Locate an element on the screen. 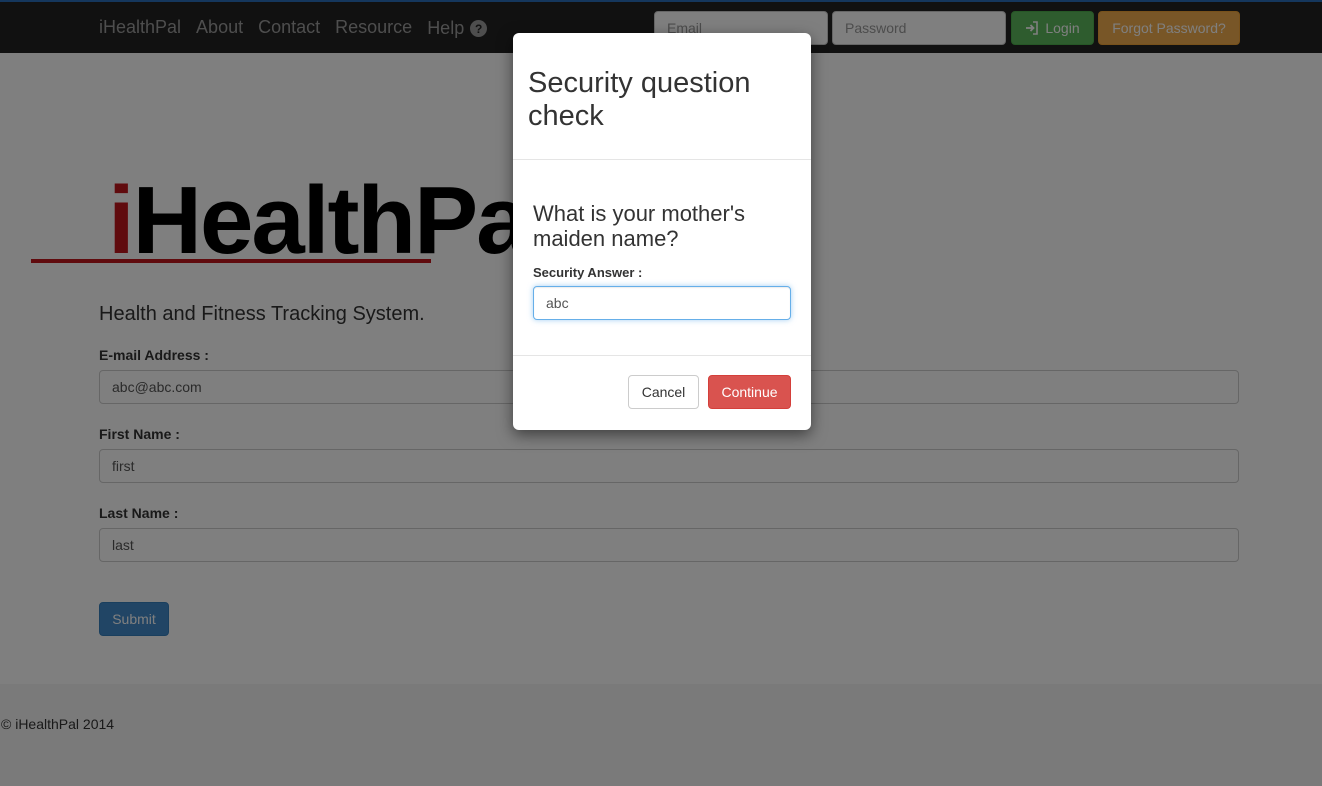 This screenshot has width=1322, height=786. modal-footer: Cancel Continue is located at coordinates (662, 392).